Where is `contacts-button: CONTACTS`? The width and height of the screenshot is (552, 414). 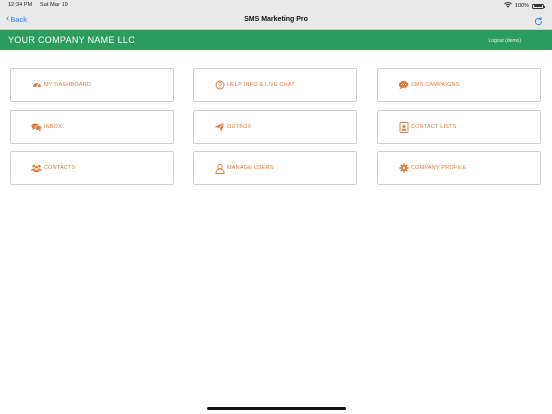
contacts-button: CONTACTS is located at coordinates (92, 168).